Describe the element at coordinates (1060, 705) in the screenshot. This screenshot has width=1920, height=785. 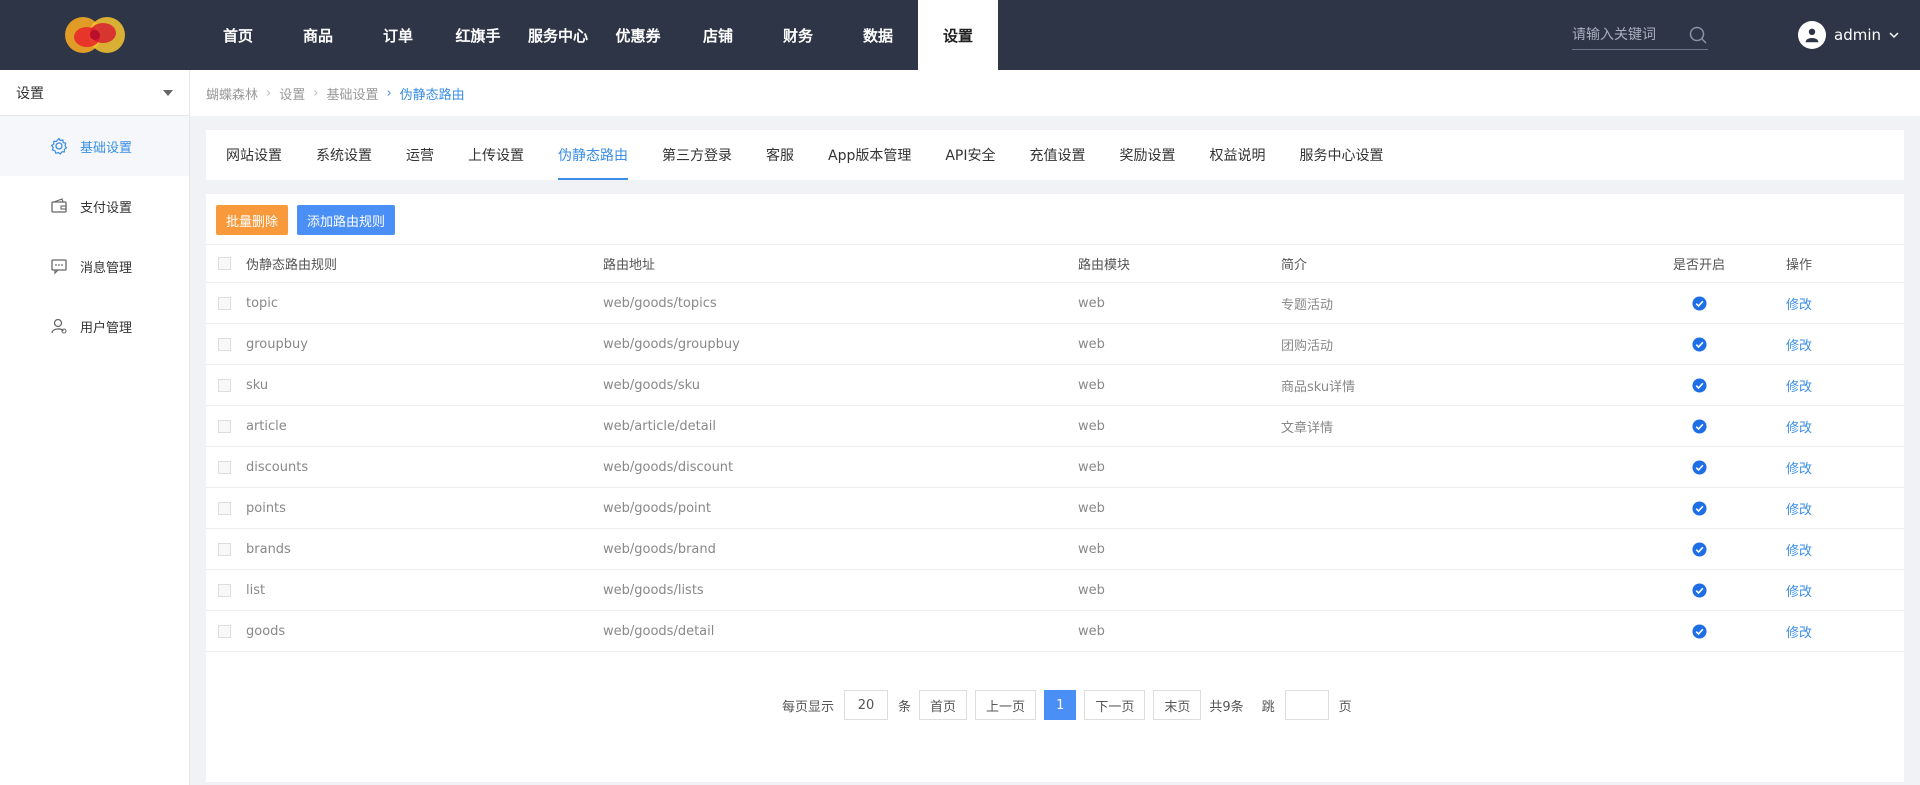
I see `current-page-button: 1` at that location.